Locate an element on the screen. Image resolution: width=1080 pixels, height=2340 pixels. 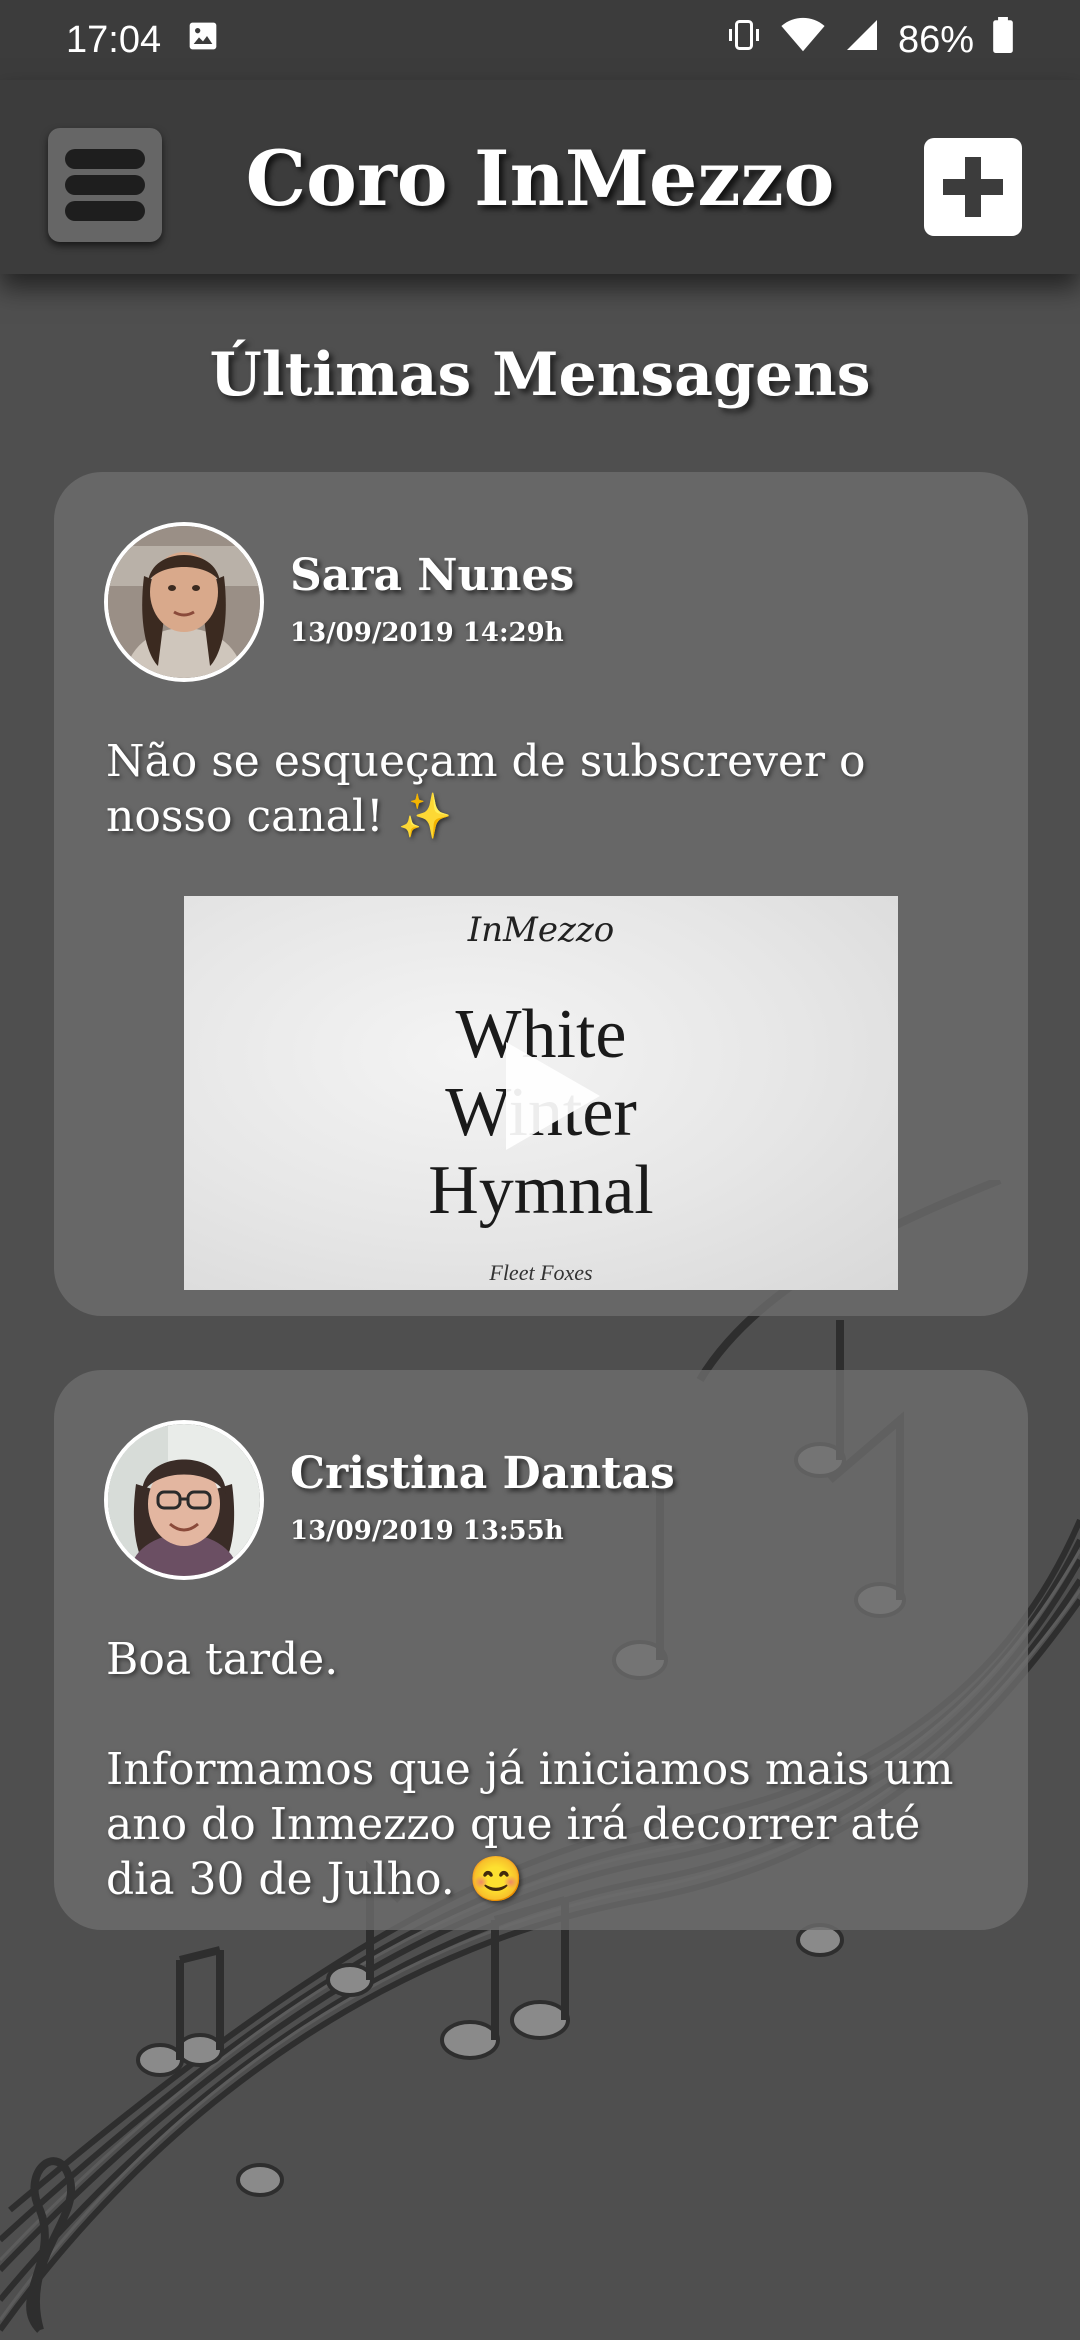
vibrate-icon is located at coordinates (744, 40).